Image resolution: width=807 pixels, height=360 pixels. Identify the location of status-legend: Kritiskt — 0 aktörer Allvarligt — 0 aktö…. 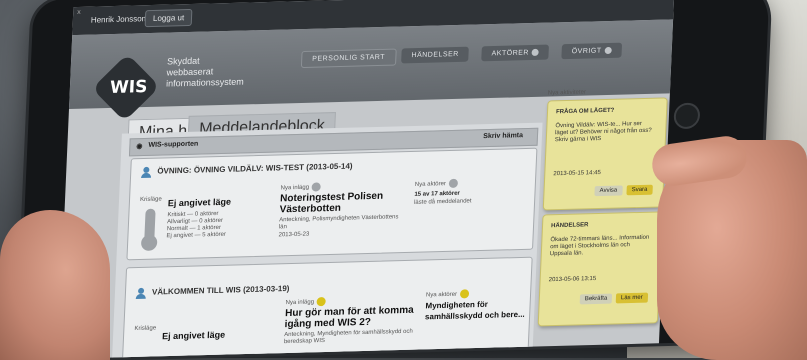
(196, 225).